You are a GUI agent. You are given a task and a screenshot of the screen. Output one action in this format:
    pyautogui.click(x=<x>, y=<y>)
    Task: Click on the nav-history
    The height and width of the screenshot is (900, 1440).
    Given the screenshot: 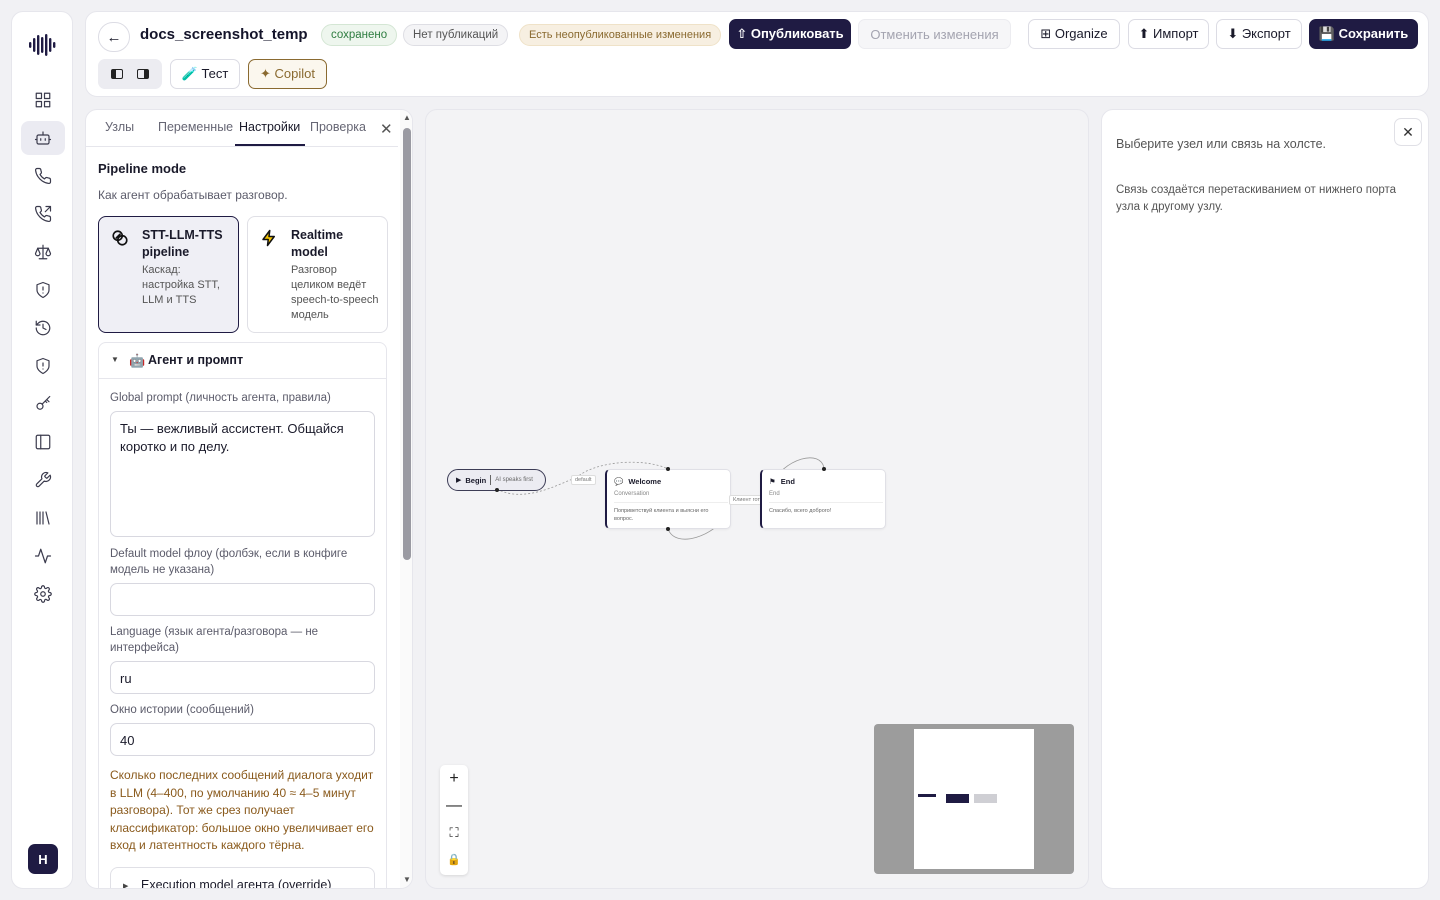 What is the action you would take?
    pyautogui.click(x=43, y=328)
    